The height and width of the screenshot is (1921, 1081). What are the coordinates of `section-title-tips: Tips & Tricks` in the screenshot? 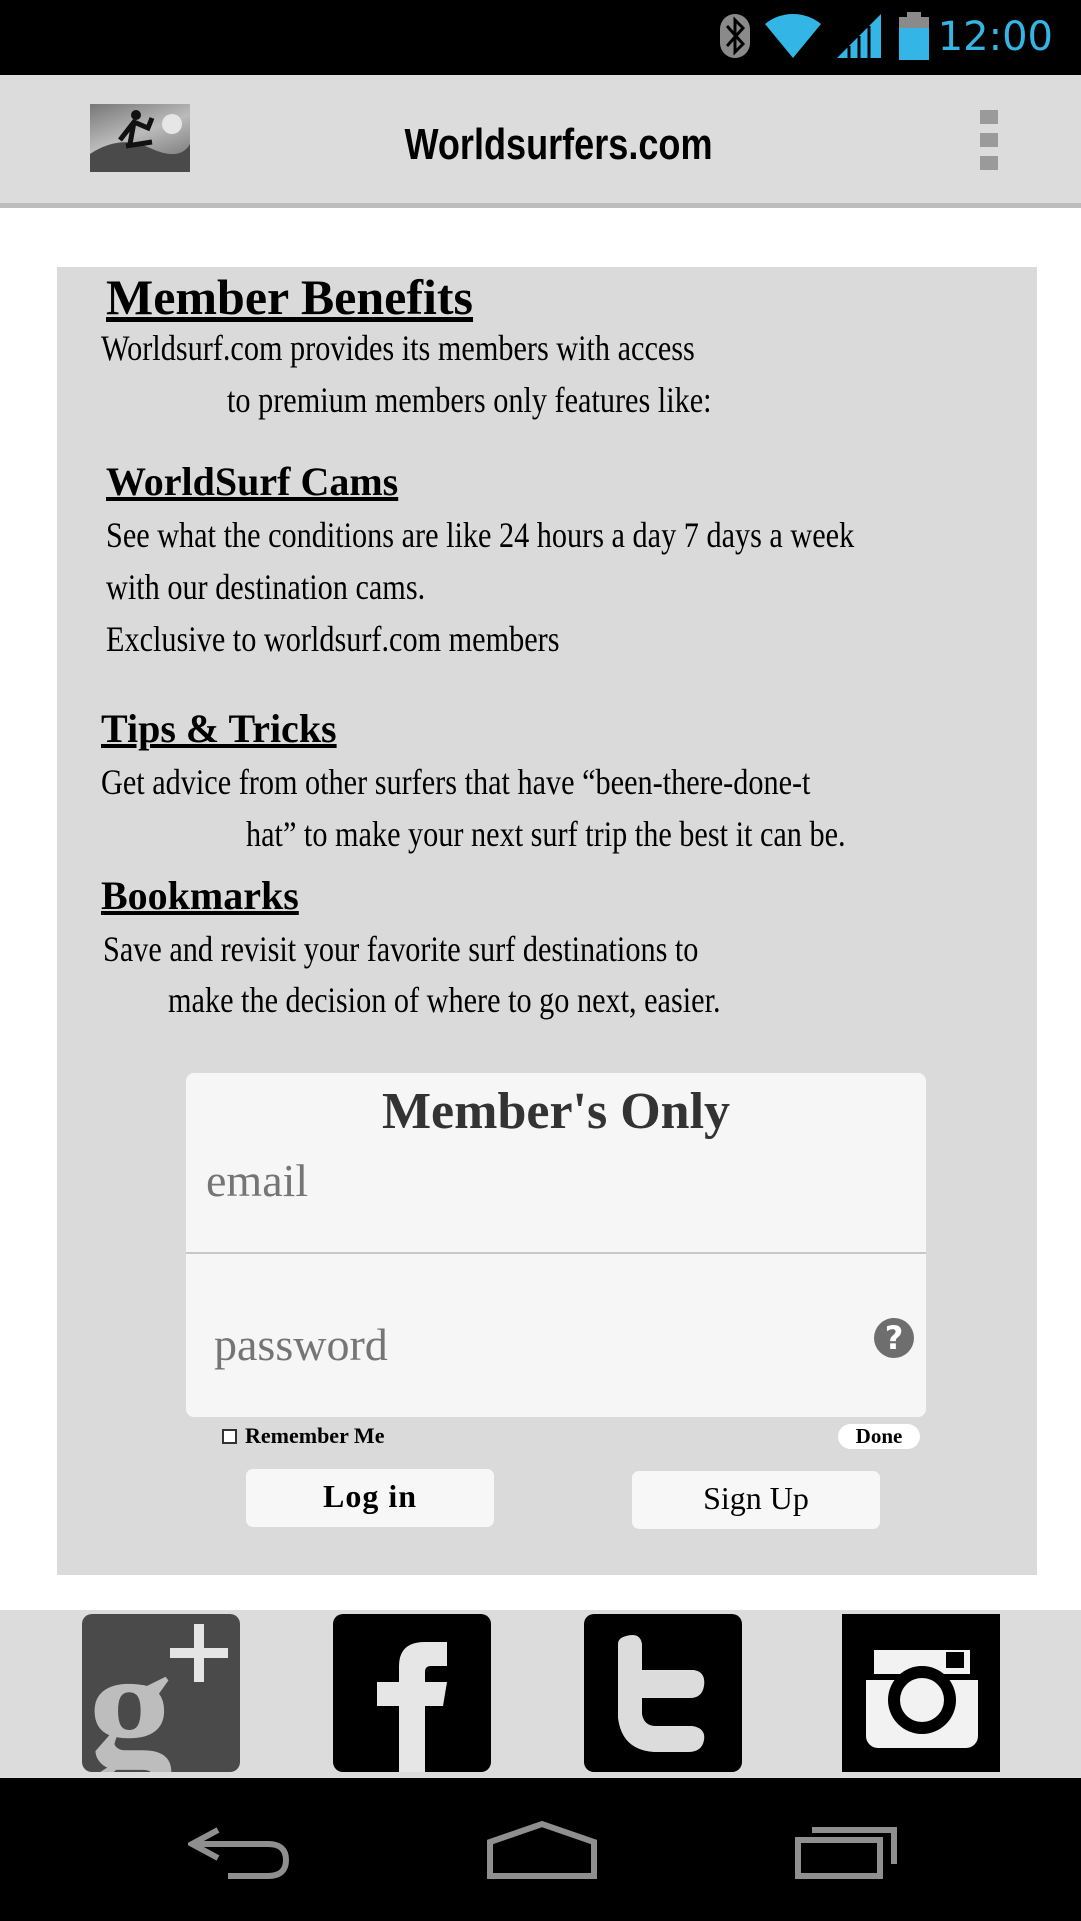 It's located at (219, 728).